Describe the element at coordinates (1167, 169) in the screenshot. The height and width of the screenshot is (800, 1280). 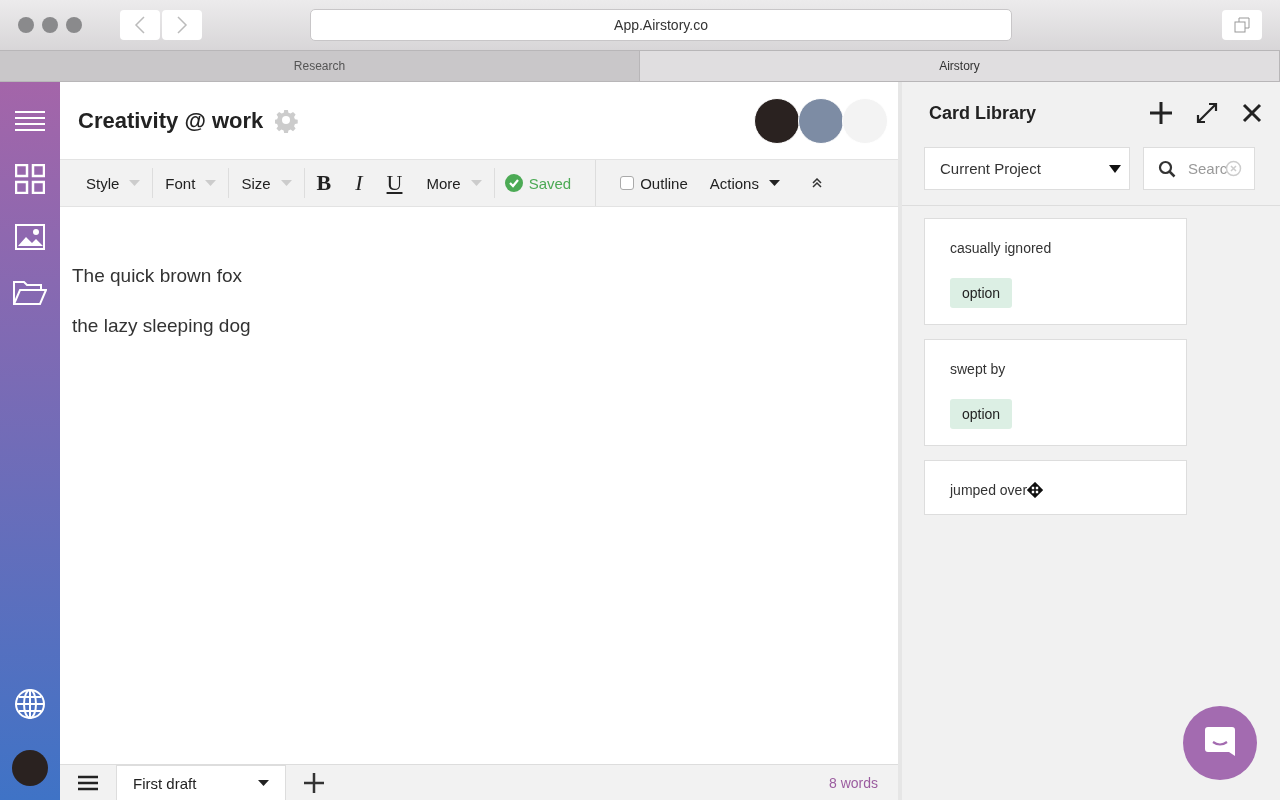
I see `search-icon` at that location.